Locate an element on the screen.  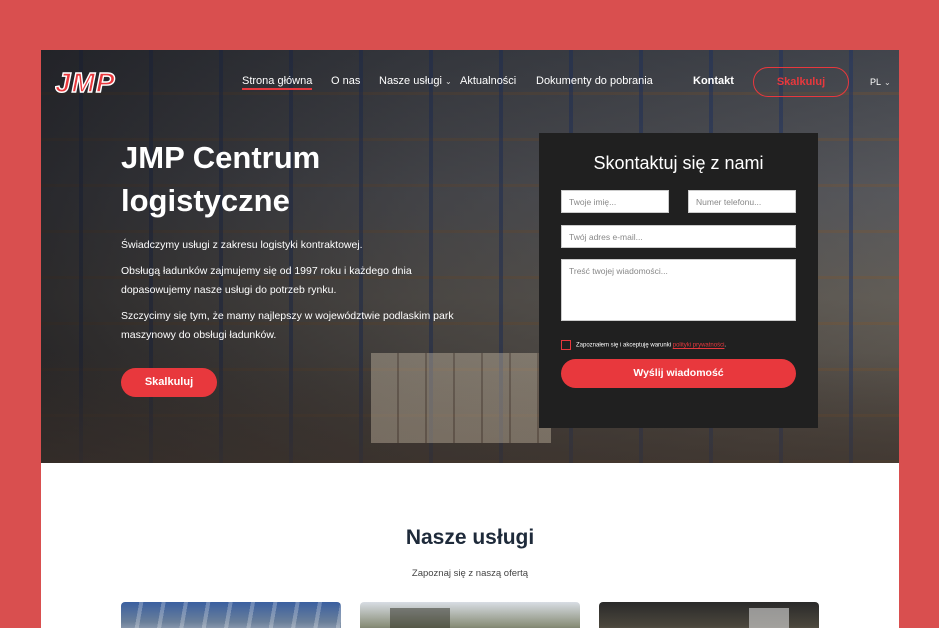
nav-item-contact: Kontakt is located at coordinates (713, 81).